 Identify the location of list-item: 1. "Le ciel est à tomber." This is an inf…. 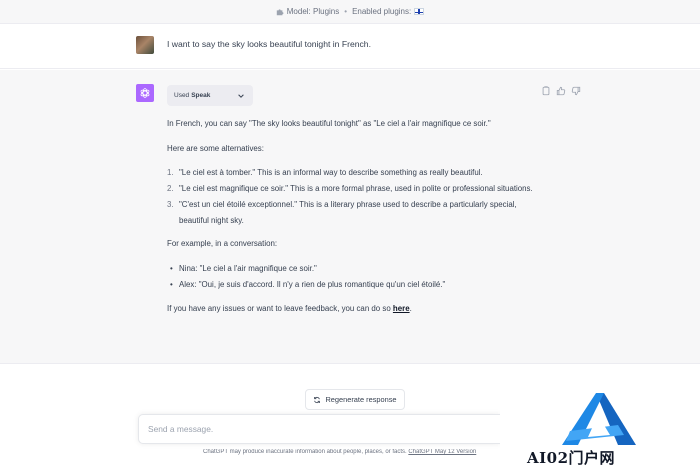
(357, 173).